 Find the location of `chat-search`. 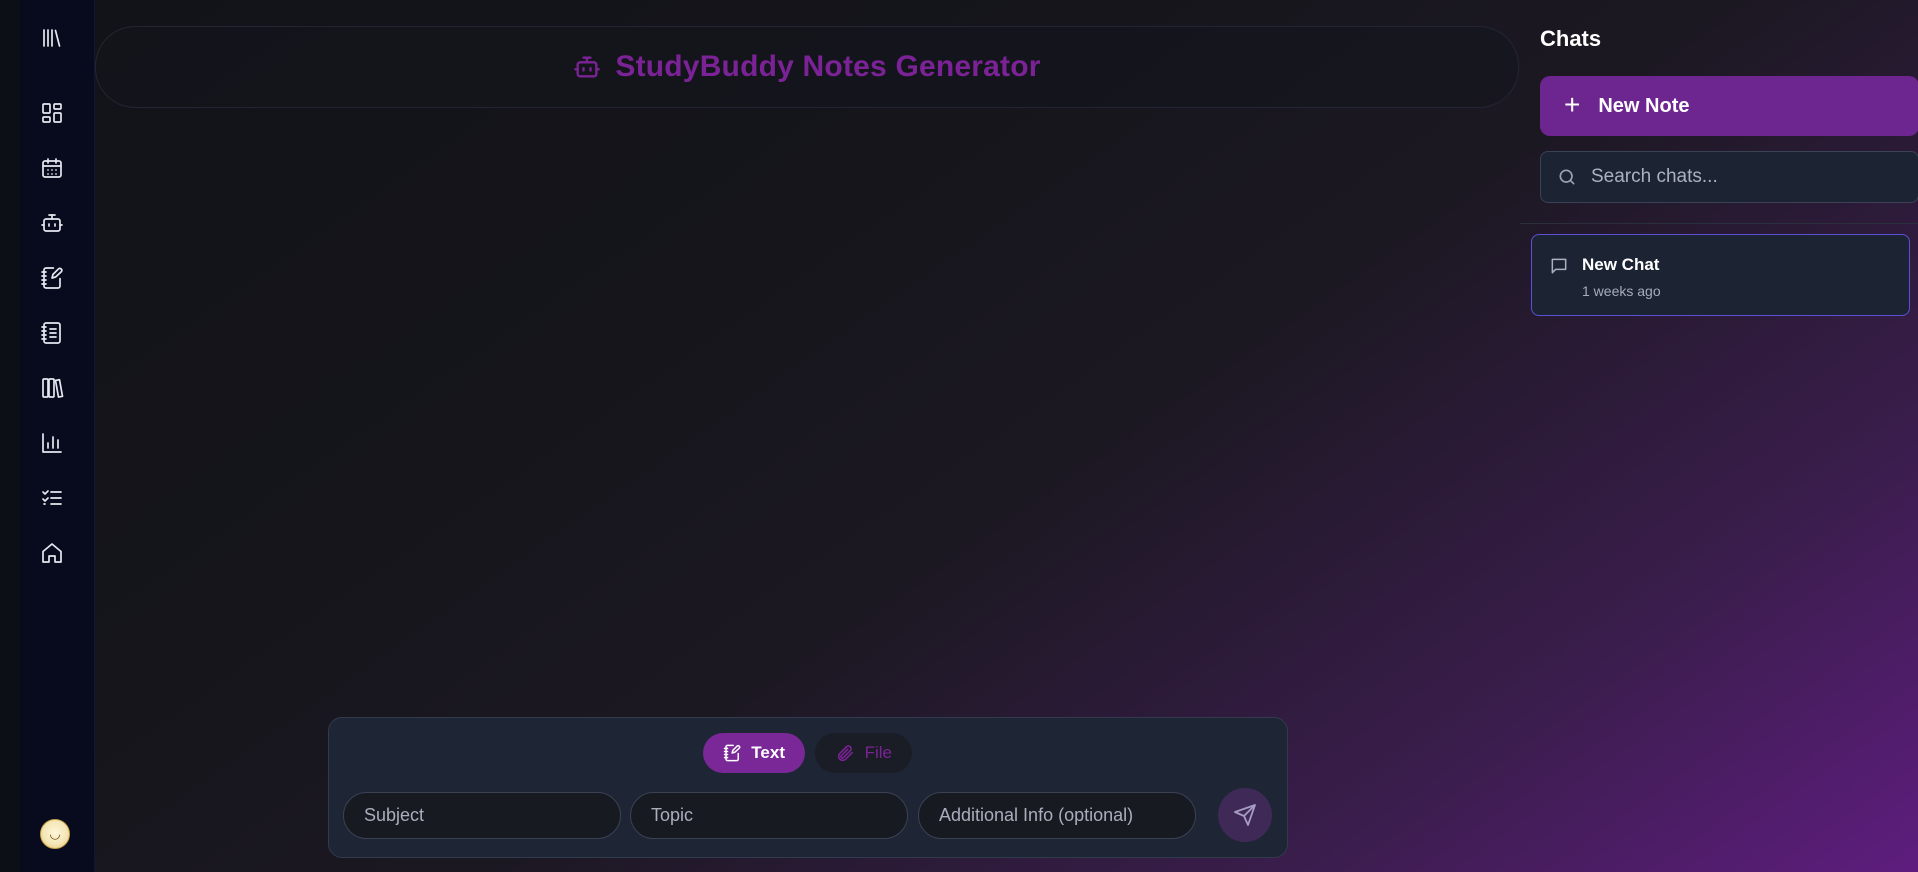

chat-search is located at coordinates (1729, 177).